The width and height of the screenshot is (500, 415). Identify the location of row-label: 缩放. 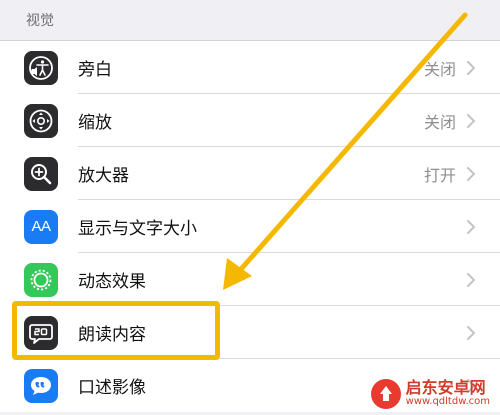
(95, 123).